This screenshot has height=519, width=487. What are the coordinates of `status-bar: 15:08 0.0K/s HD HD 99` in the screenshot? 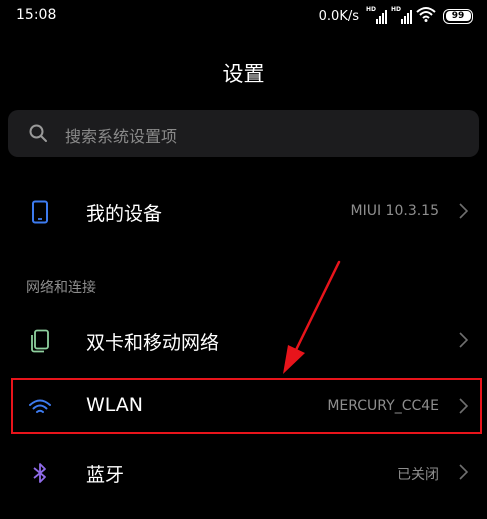 It's located at (243, 16).